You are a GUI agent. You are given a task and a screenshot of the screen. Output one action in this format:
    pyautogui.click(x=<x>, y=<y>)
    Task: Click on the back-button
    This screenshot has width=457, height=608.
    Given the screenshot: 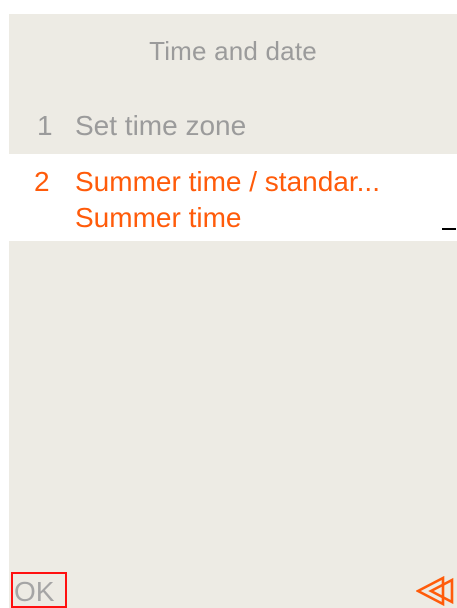 What is the action you would take?
    pyautogui.click(x=435, y=591)
    